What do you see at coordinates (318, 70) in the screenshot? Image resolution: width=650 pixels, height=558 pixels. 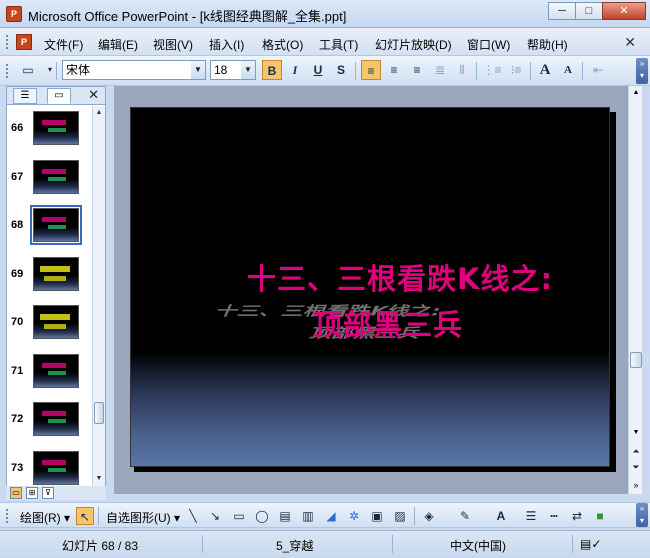 I see `underline-button: U` at bounding box center [318, 70].